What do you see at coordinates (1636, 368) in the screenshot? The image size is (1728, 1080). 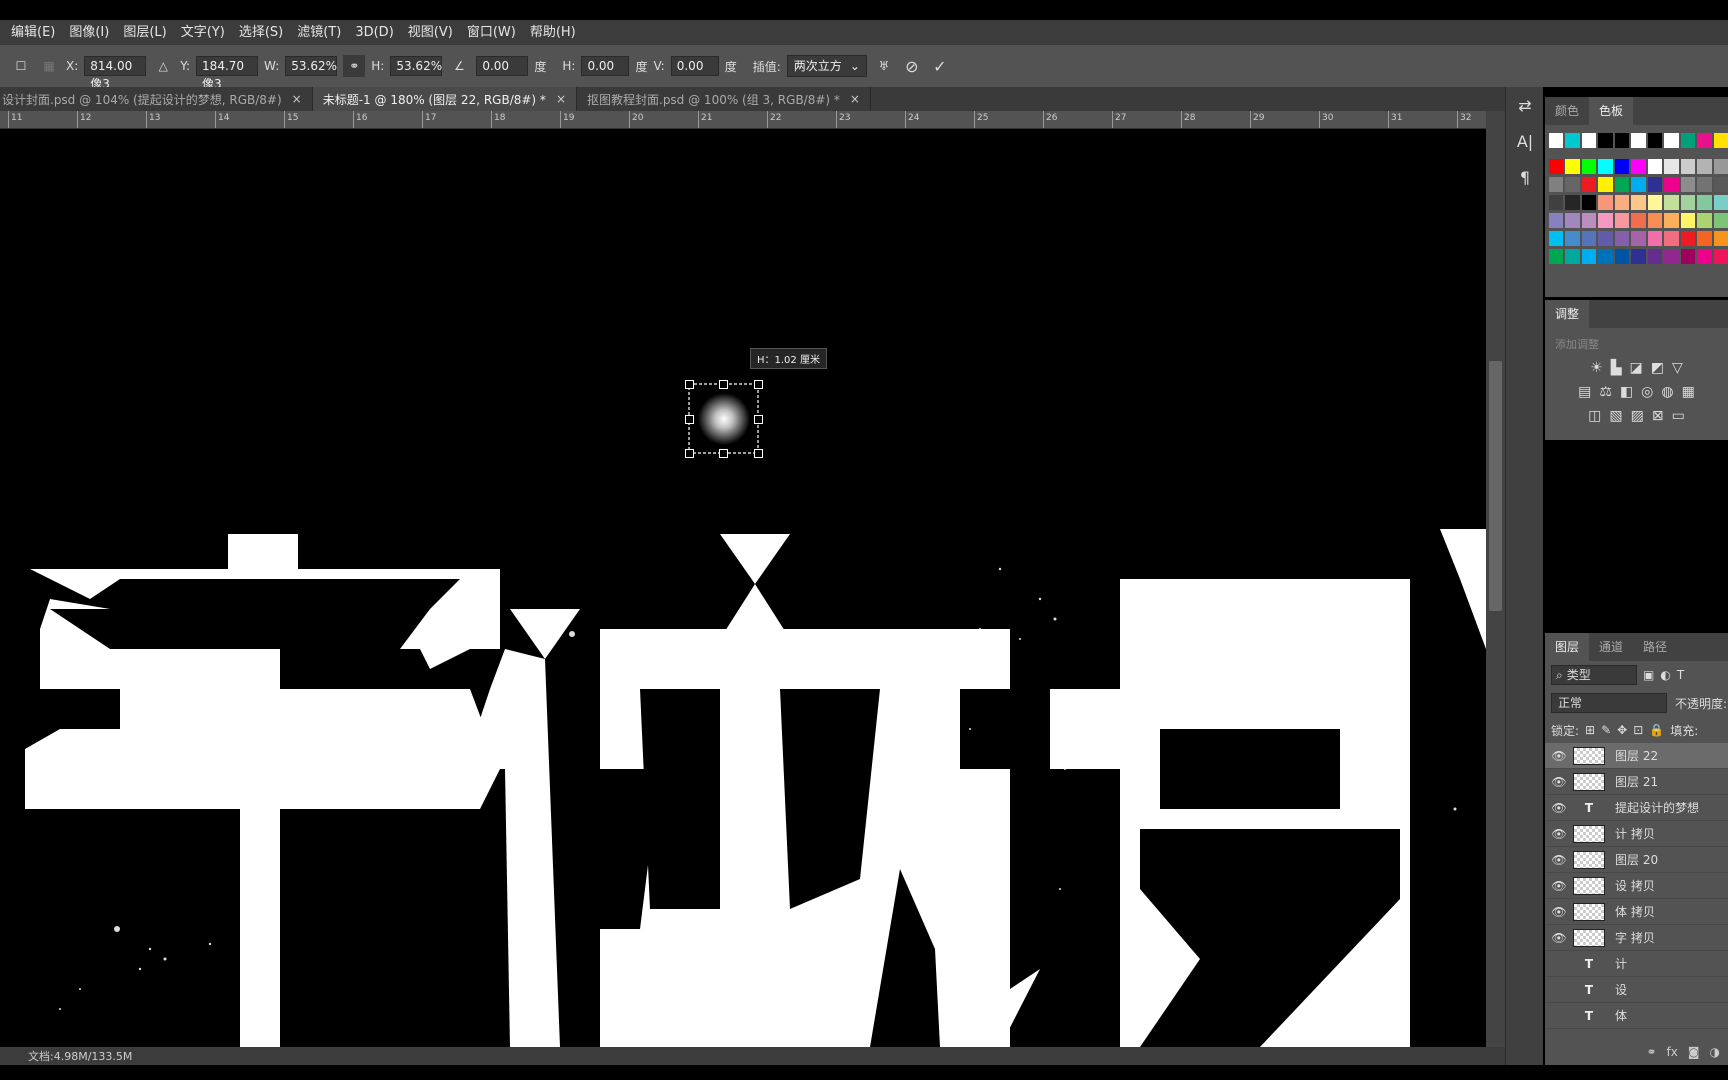 I see `curves-icon: ◪` at bounding box center [1636, 368].